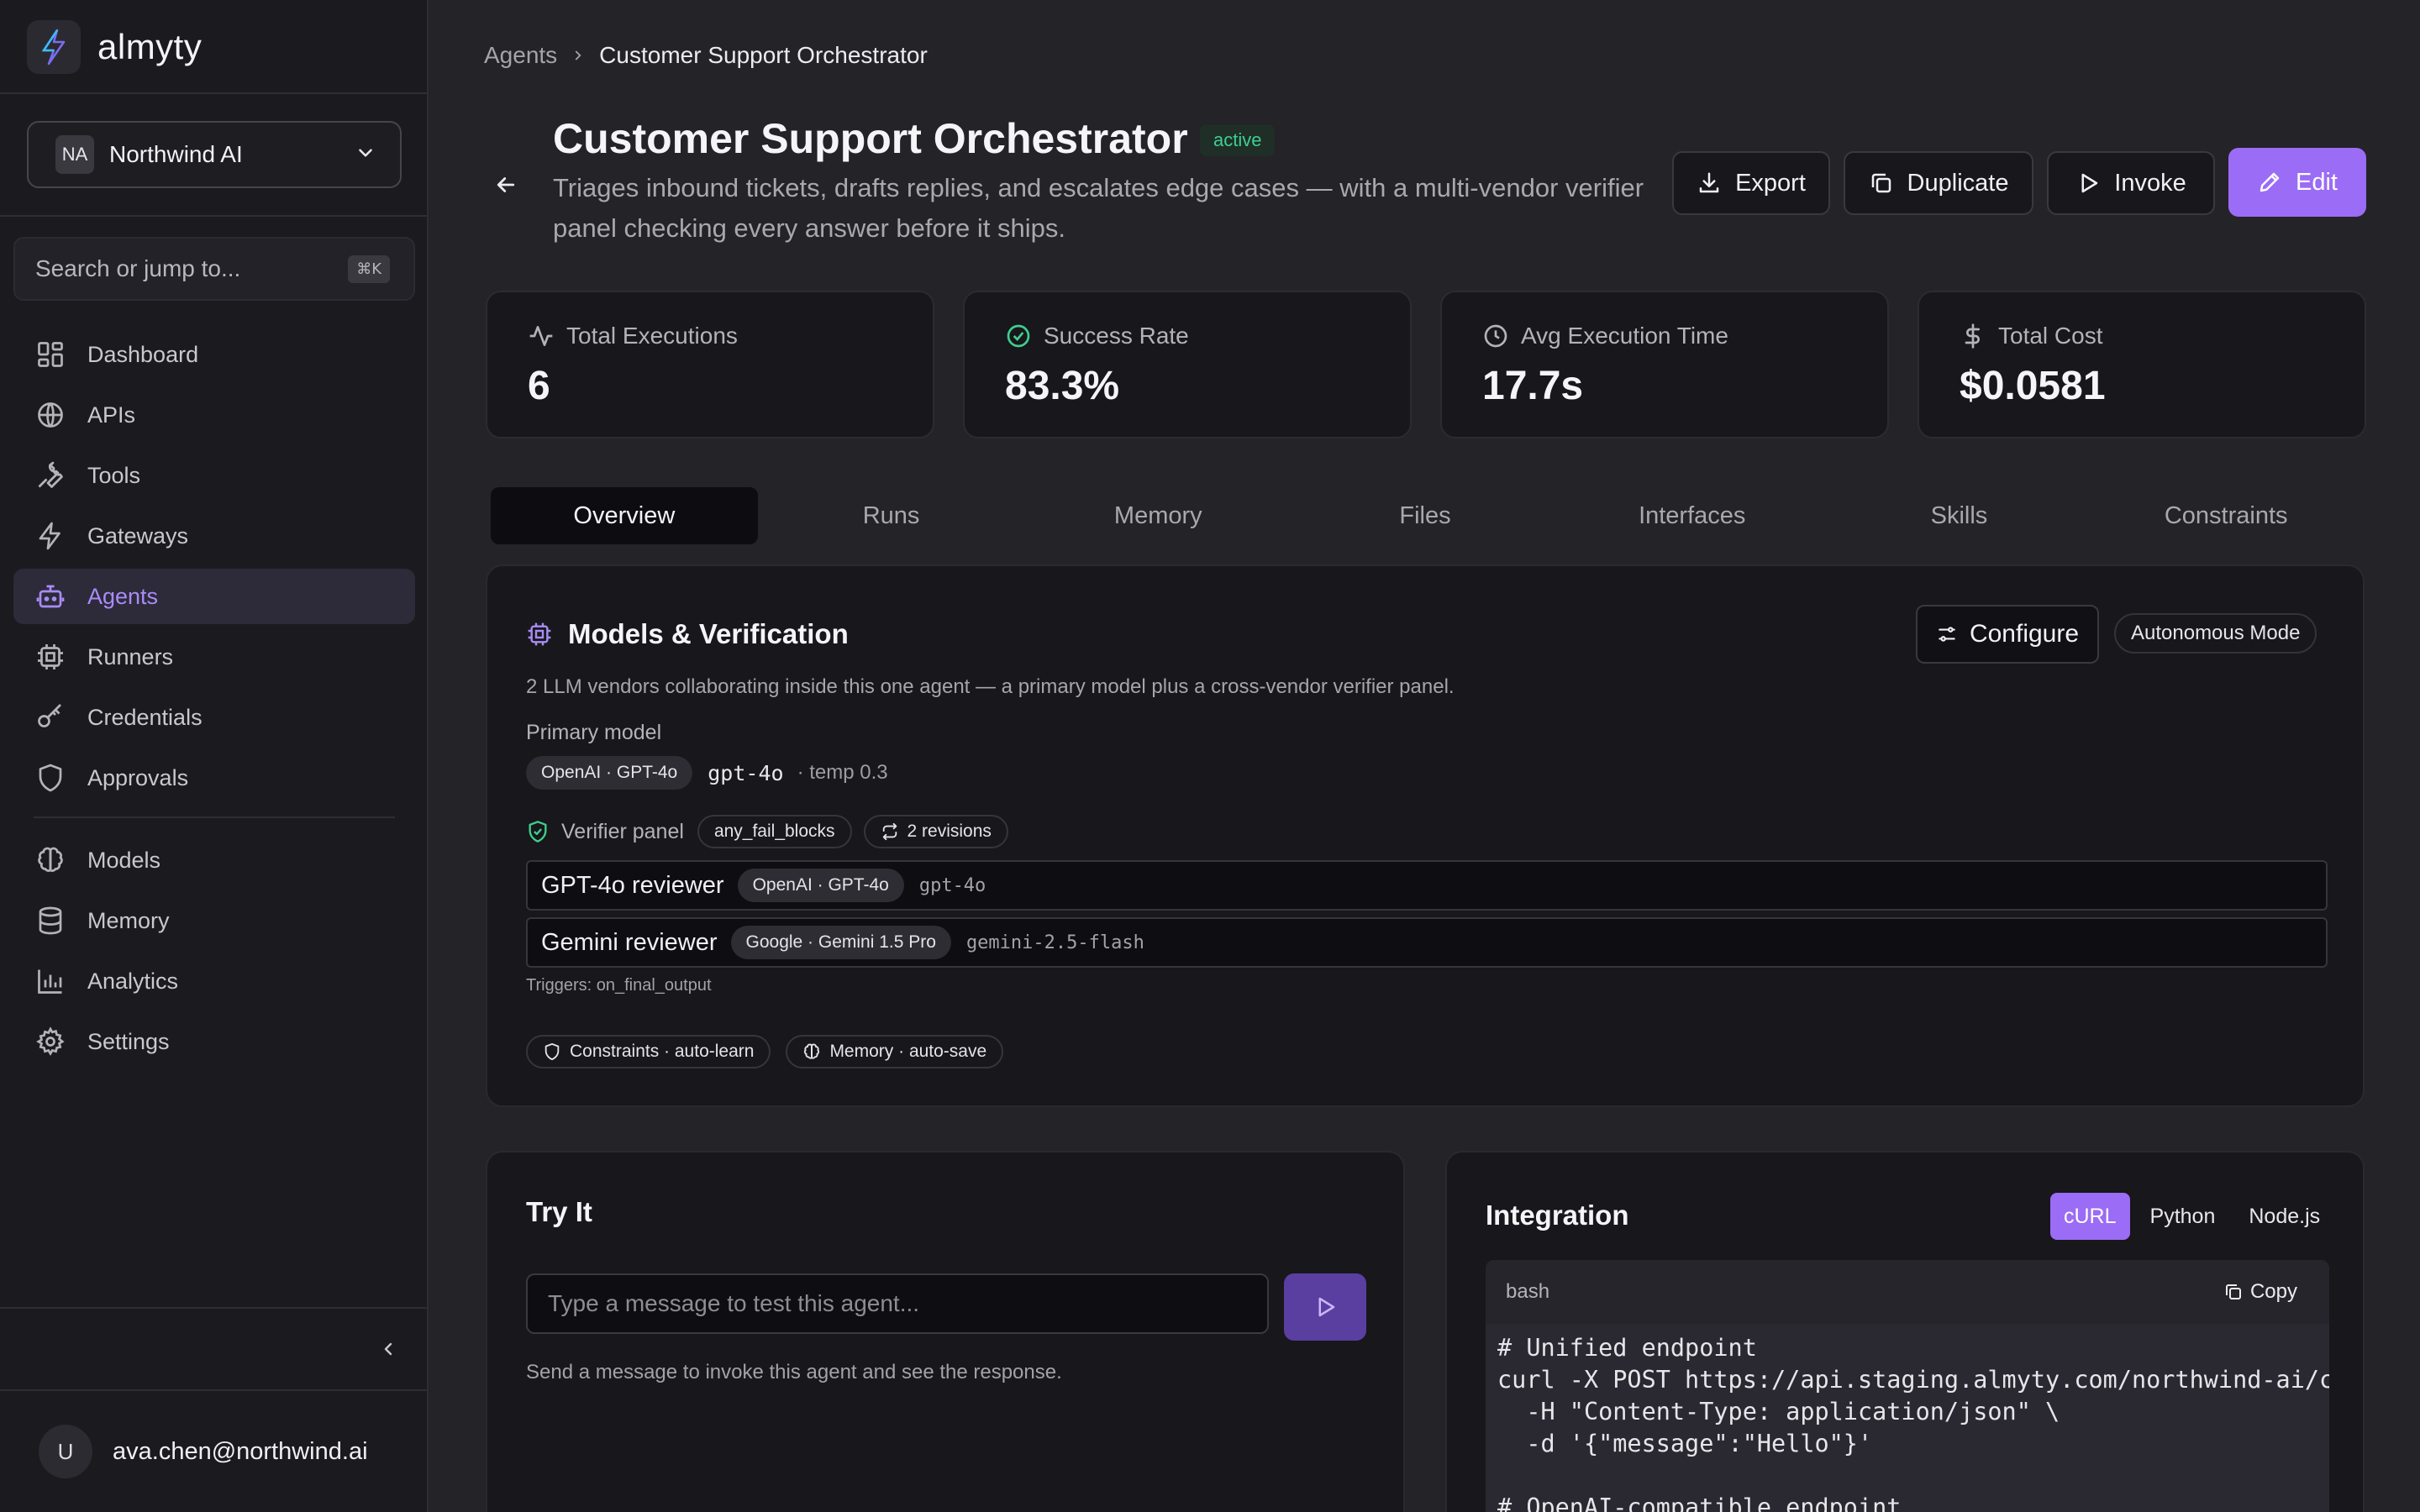 This screenshot has width=2420, height=1512. Describe the element at coordinates (2090, 1216) in the screenshot. I see `tab-curl: cURL` at that location.